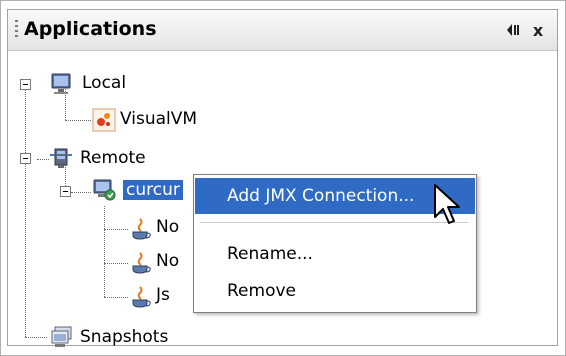 This screenshot has height=356, width=566. I want to click on collapse-toggle-host, so click(65, 191).